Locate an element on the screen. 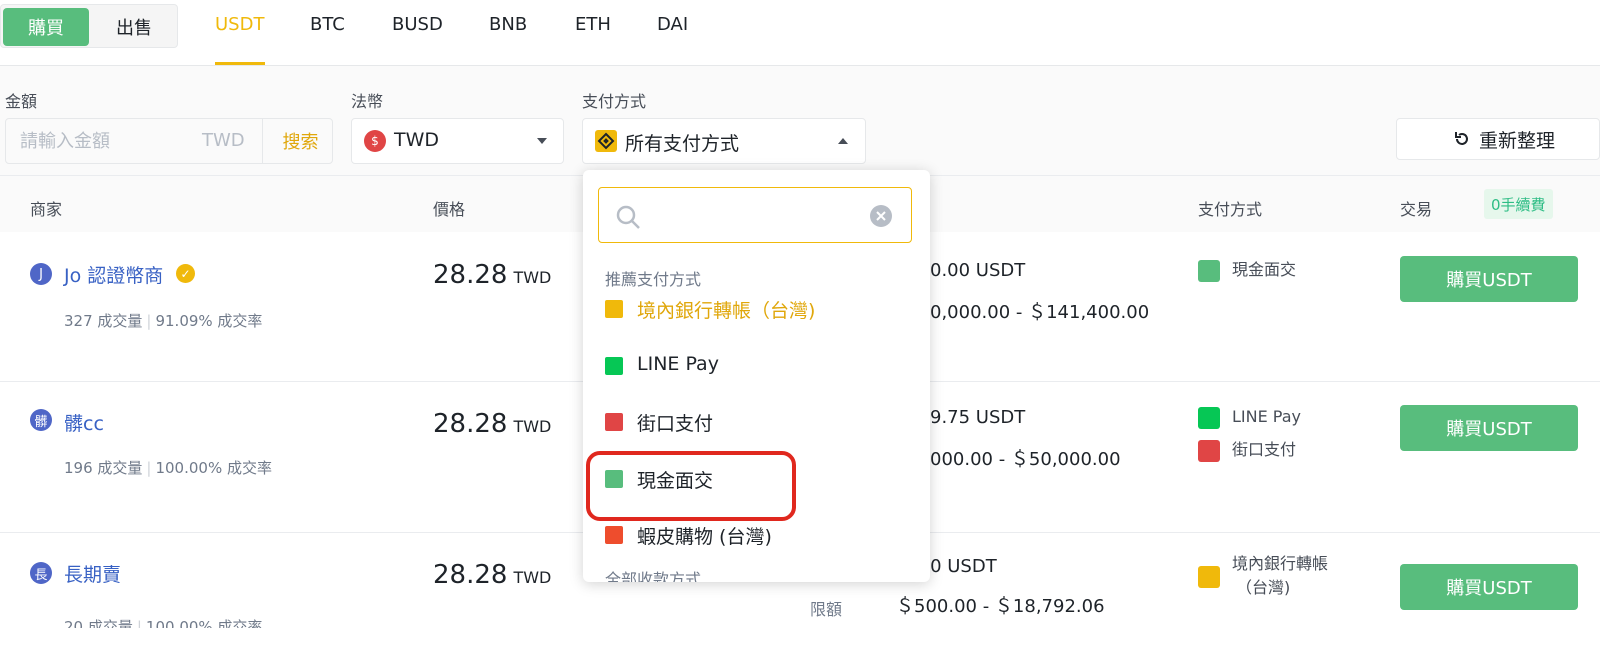 The width and height of the screenshot is (1600, 653). chevron-up-icon is located at coordinates (843, 141).